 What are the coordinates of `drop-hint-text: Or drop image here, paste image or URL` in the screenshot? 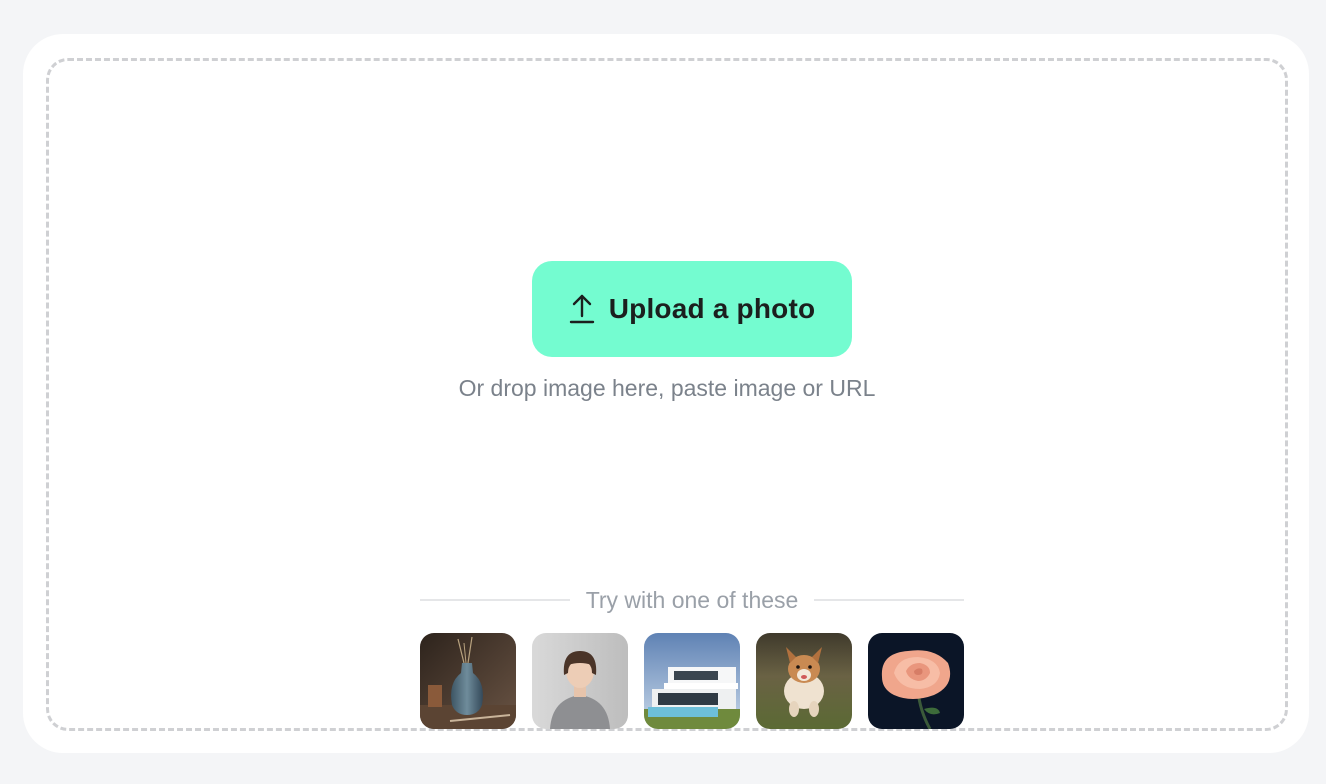 It's located at (667, 388).